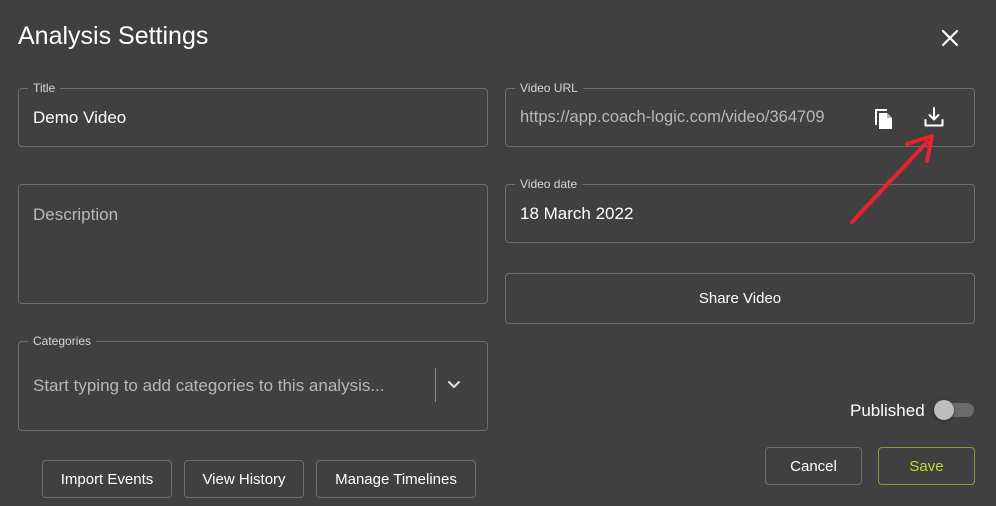 The width and height of the screenshot is (996, 506). Describe the element at coordinates (813, 466) in the screenshot. I see `cancel-button: Cancel` at that location.